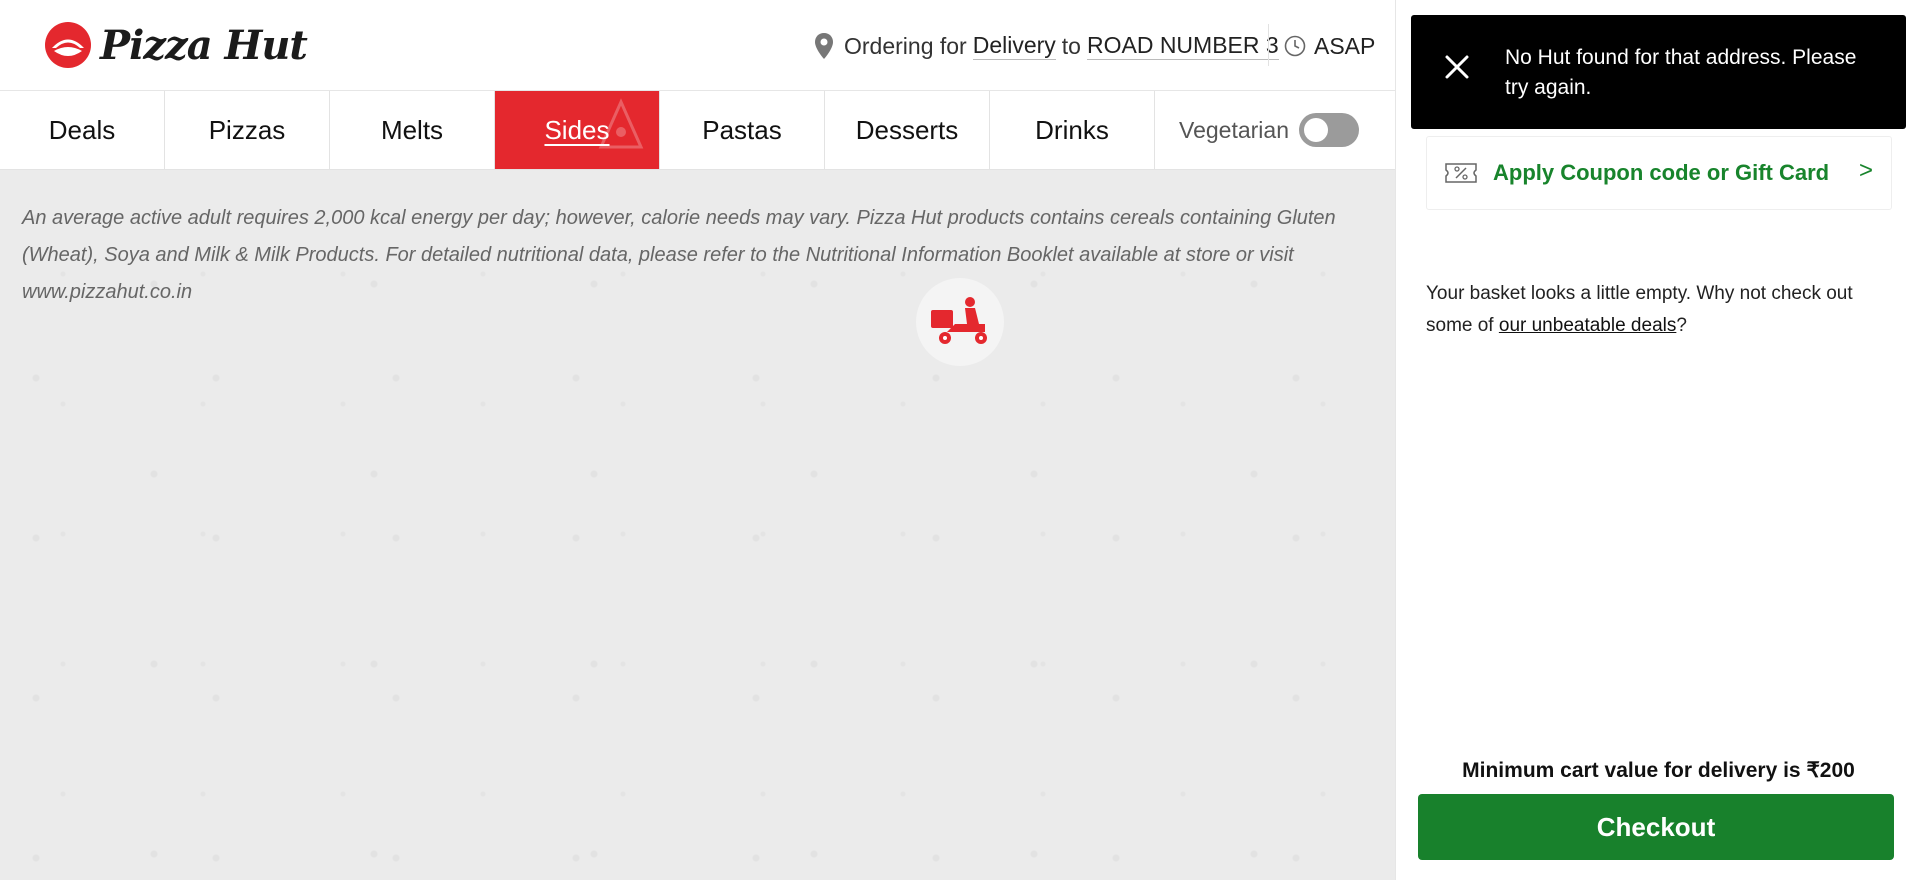  Describe the element at coordinates (907, 130) in the screenshot. I see `nav-item-desserts: Desserts` at that location.